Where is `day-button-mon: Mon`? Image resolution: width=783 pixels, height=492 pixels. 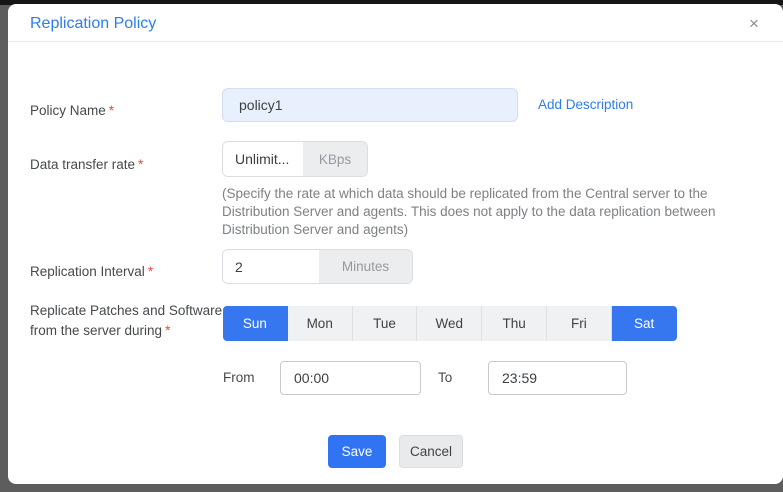
day-button-mon: Mon is located at coordinates (320, 323).